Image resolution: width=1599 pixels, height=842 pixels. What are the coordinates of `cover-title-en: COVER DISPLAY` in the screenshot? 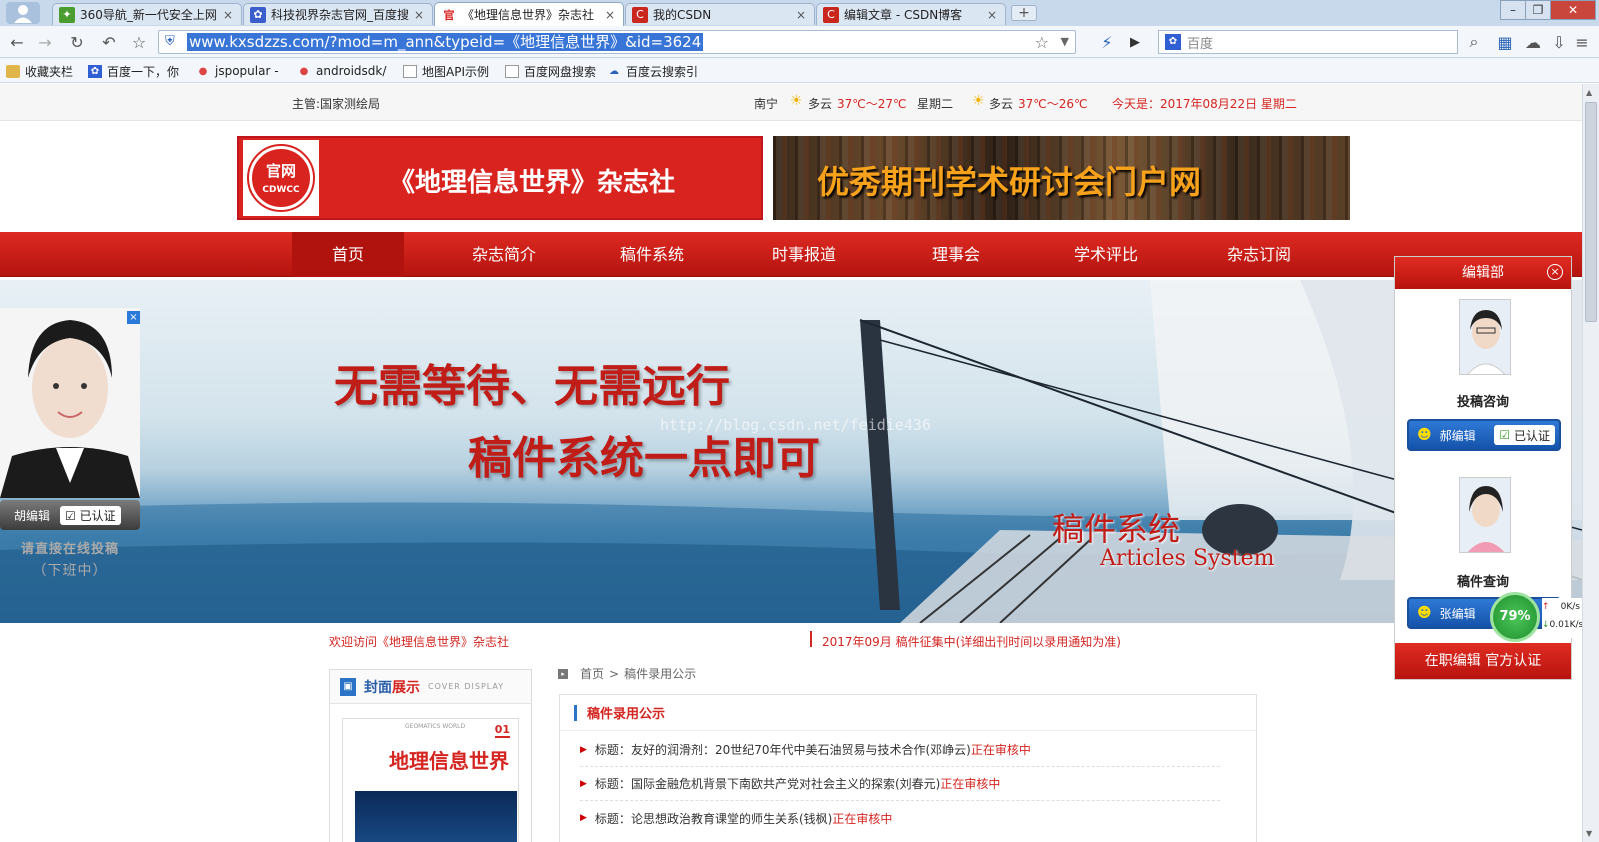 It's located at (466, 686).